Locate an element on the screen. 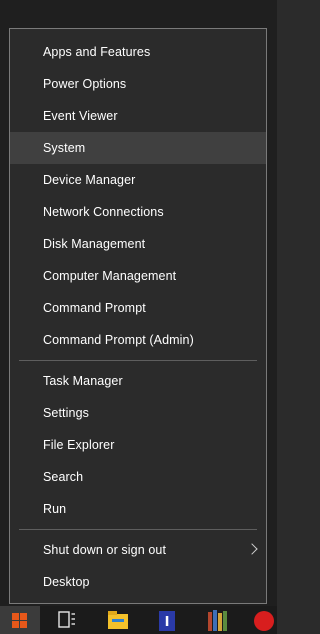 The image size is (320, 634). windows-start-icon is located at coordinates (20, 621).